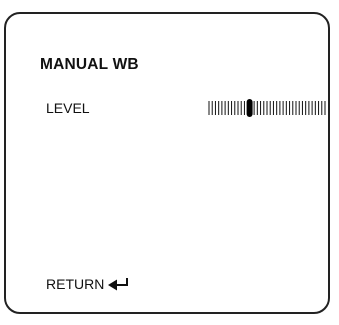  What do you see at coordinates (75, 284) in the screenshot?
I see `return-label: RETURN` at bounding box center [75, 284].